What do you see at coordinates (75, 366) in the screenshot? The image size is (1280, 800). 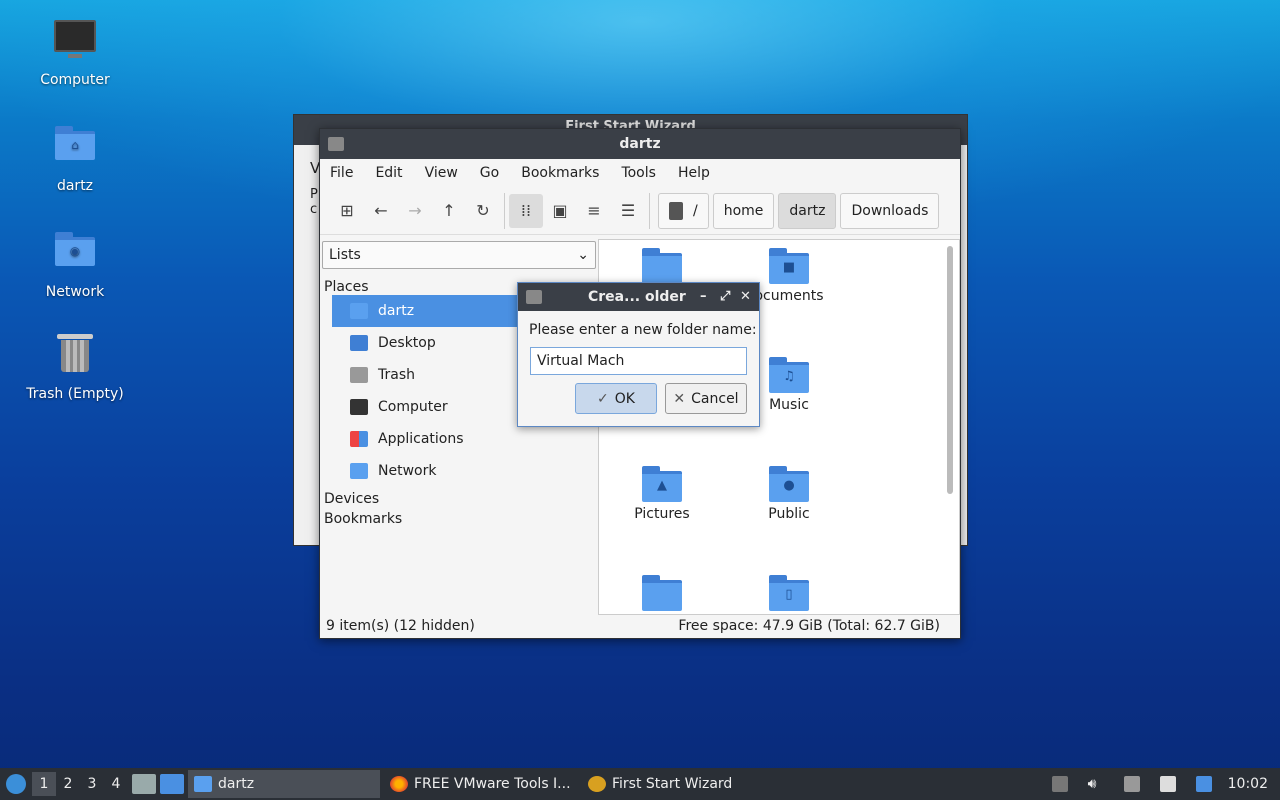 I see `desktop-icon-trash: Trash (Empty)` at bounding box center [75, 366].